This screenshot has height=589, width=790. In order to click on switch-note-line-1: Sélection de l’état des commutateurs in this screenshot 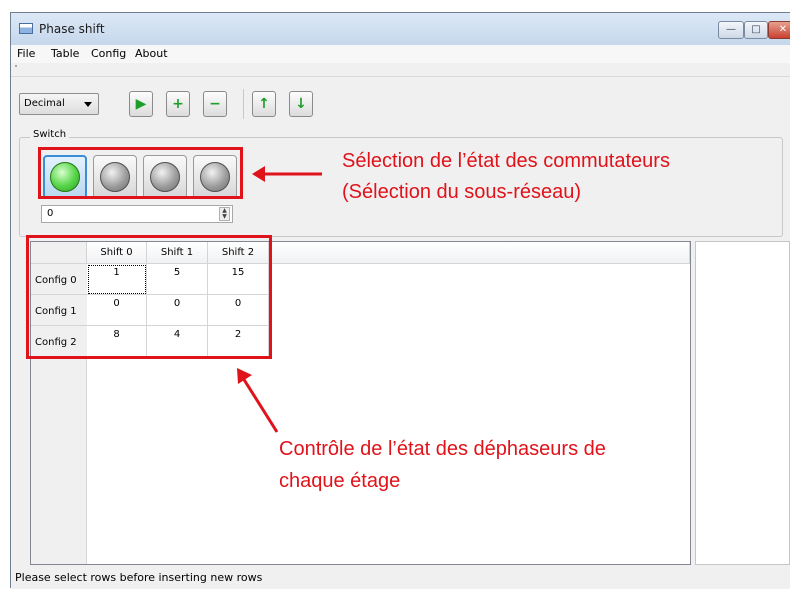, I will do `click(506, 161)`.